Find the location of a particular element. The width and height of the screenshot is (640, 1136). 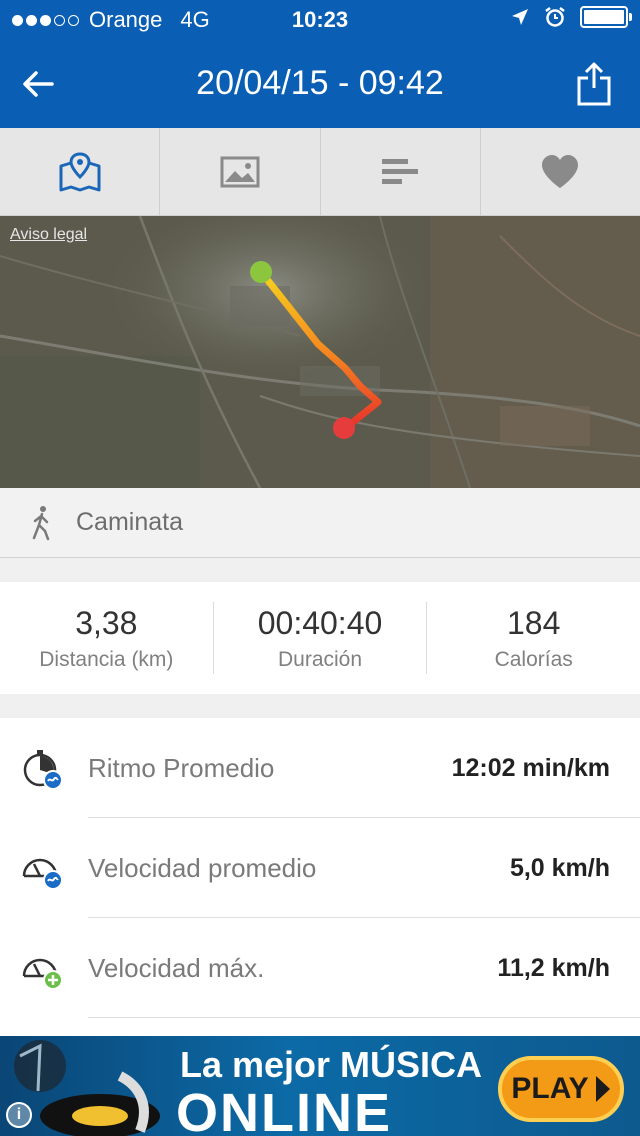

activity-type-row: Caminata is located at coordinates (320, 523).